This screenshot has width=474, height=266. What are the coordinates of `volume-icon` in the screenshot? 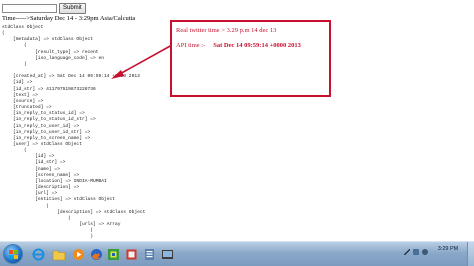 It's located at (425, 252).